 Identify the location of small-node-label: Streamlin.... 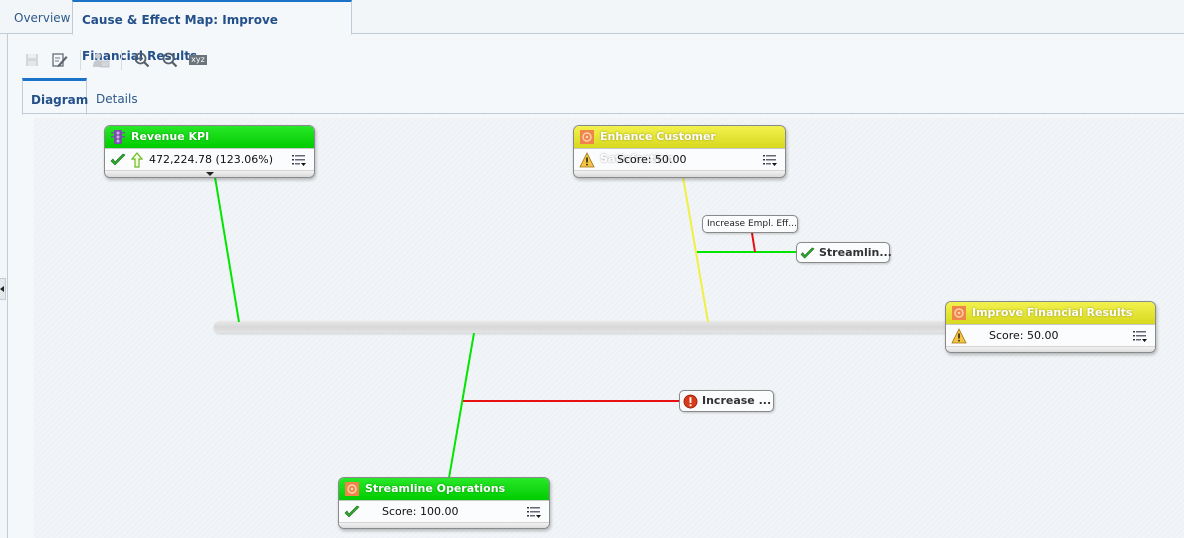
(855, 252).